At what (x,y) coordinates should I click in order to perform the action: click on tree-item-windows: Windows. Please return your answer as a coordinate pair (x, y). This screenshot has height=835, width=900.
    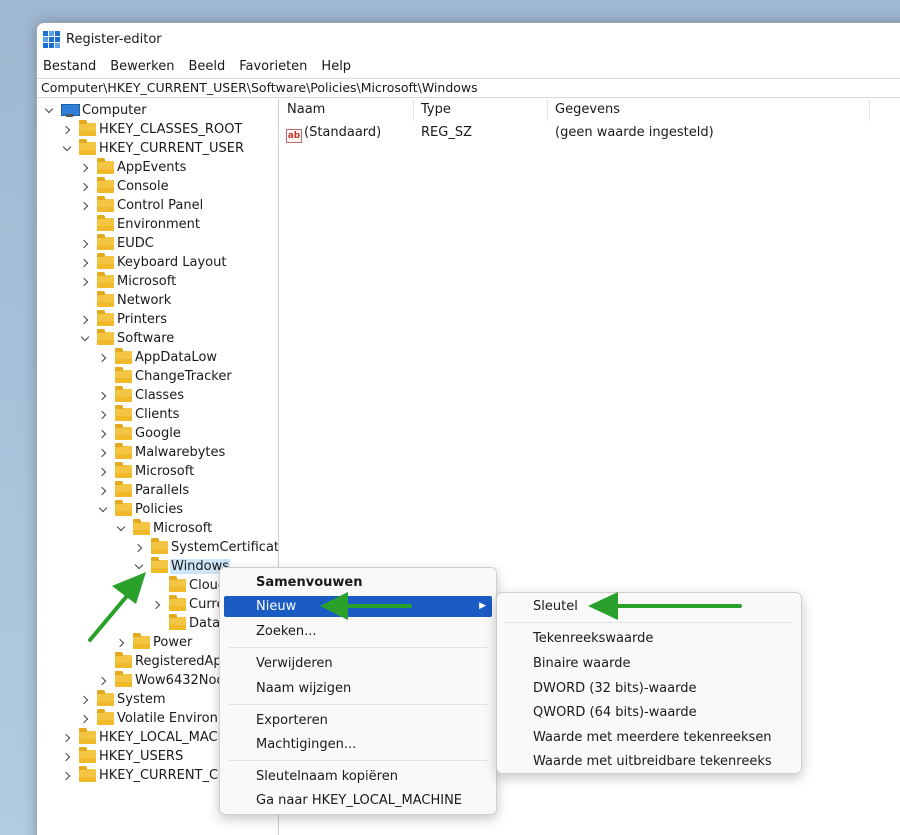
    Looking at the image, I should click on (182, 566).